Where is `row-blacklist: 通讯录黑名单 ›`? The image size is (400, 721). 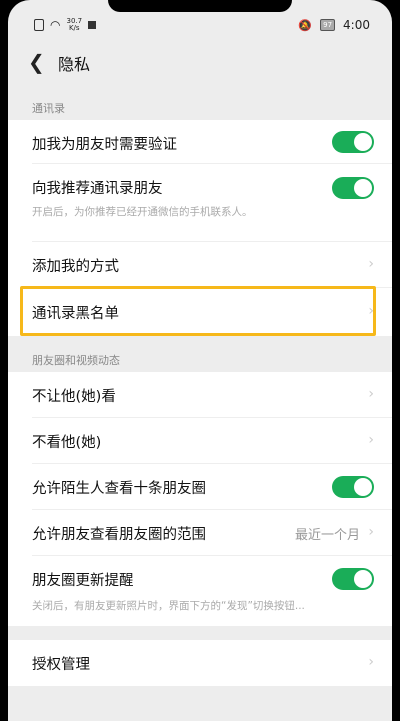 row-blacklist: 通讯录黑名单 › is located at coordinates (200, 312).